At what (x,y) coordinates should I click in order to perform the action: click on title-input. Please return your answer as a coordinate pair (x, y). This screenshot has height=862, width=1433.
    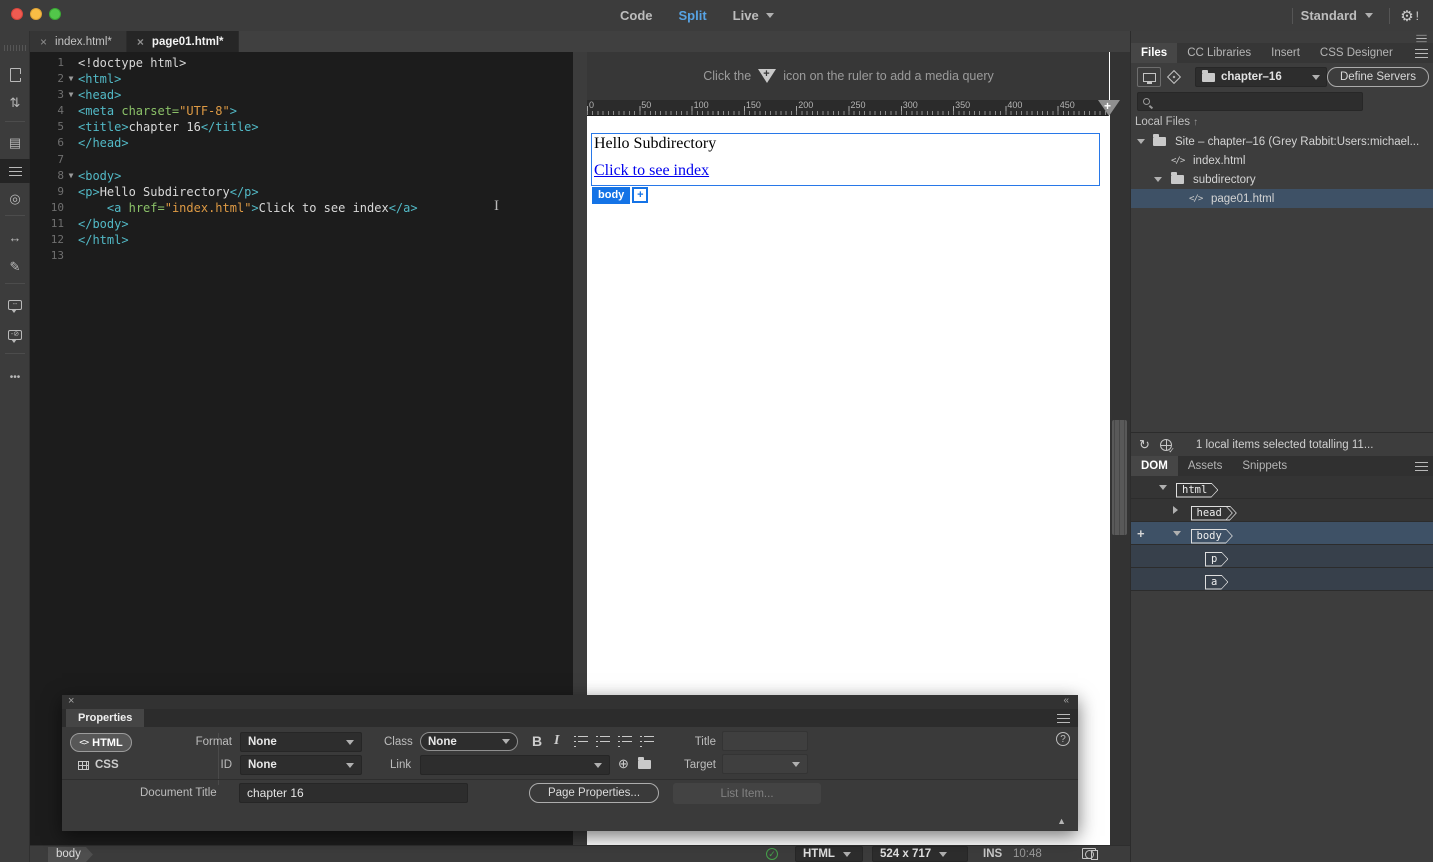
    Looking at the image, I should click on (765, 741).